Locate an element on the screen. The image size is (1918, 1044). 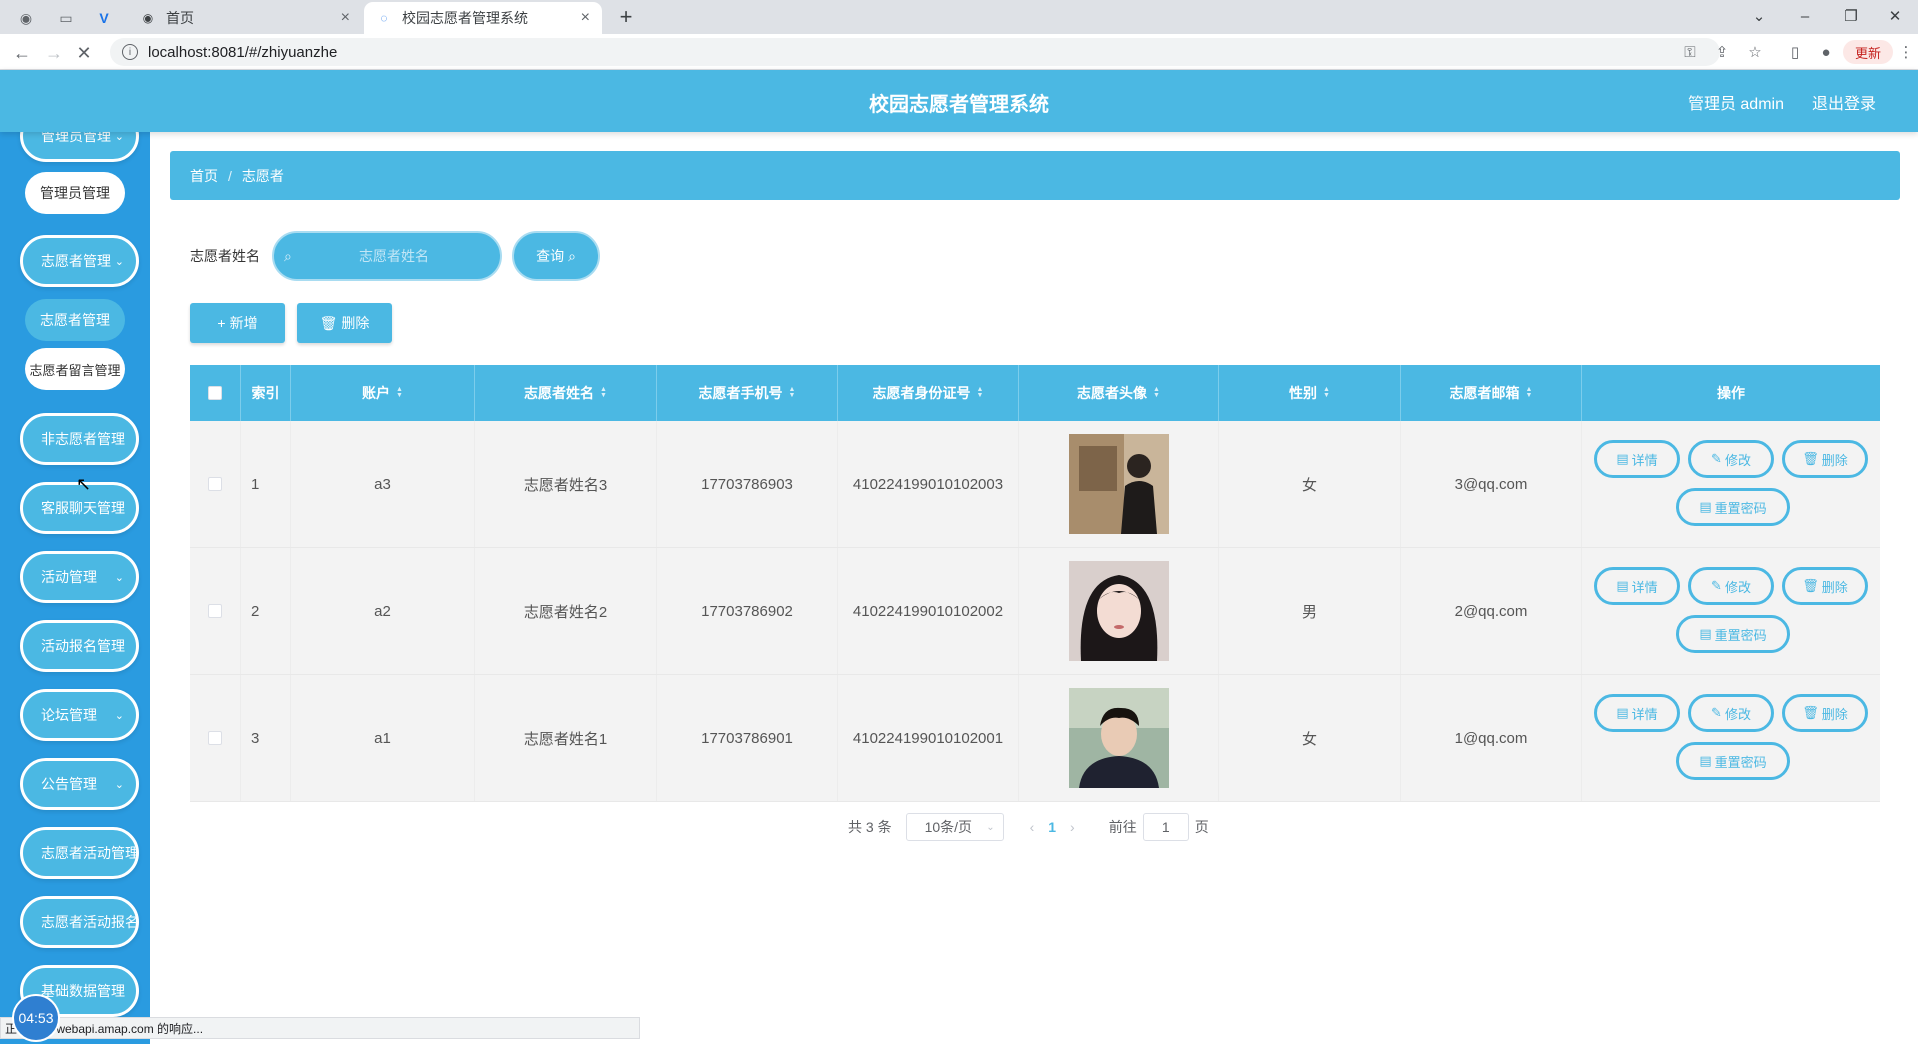
sidebar-menu-notice: 公告管理 ⌄ is located at coordinates (79, 784).